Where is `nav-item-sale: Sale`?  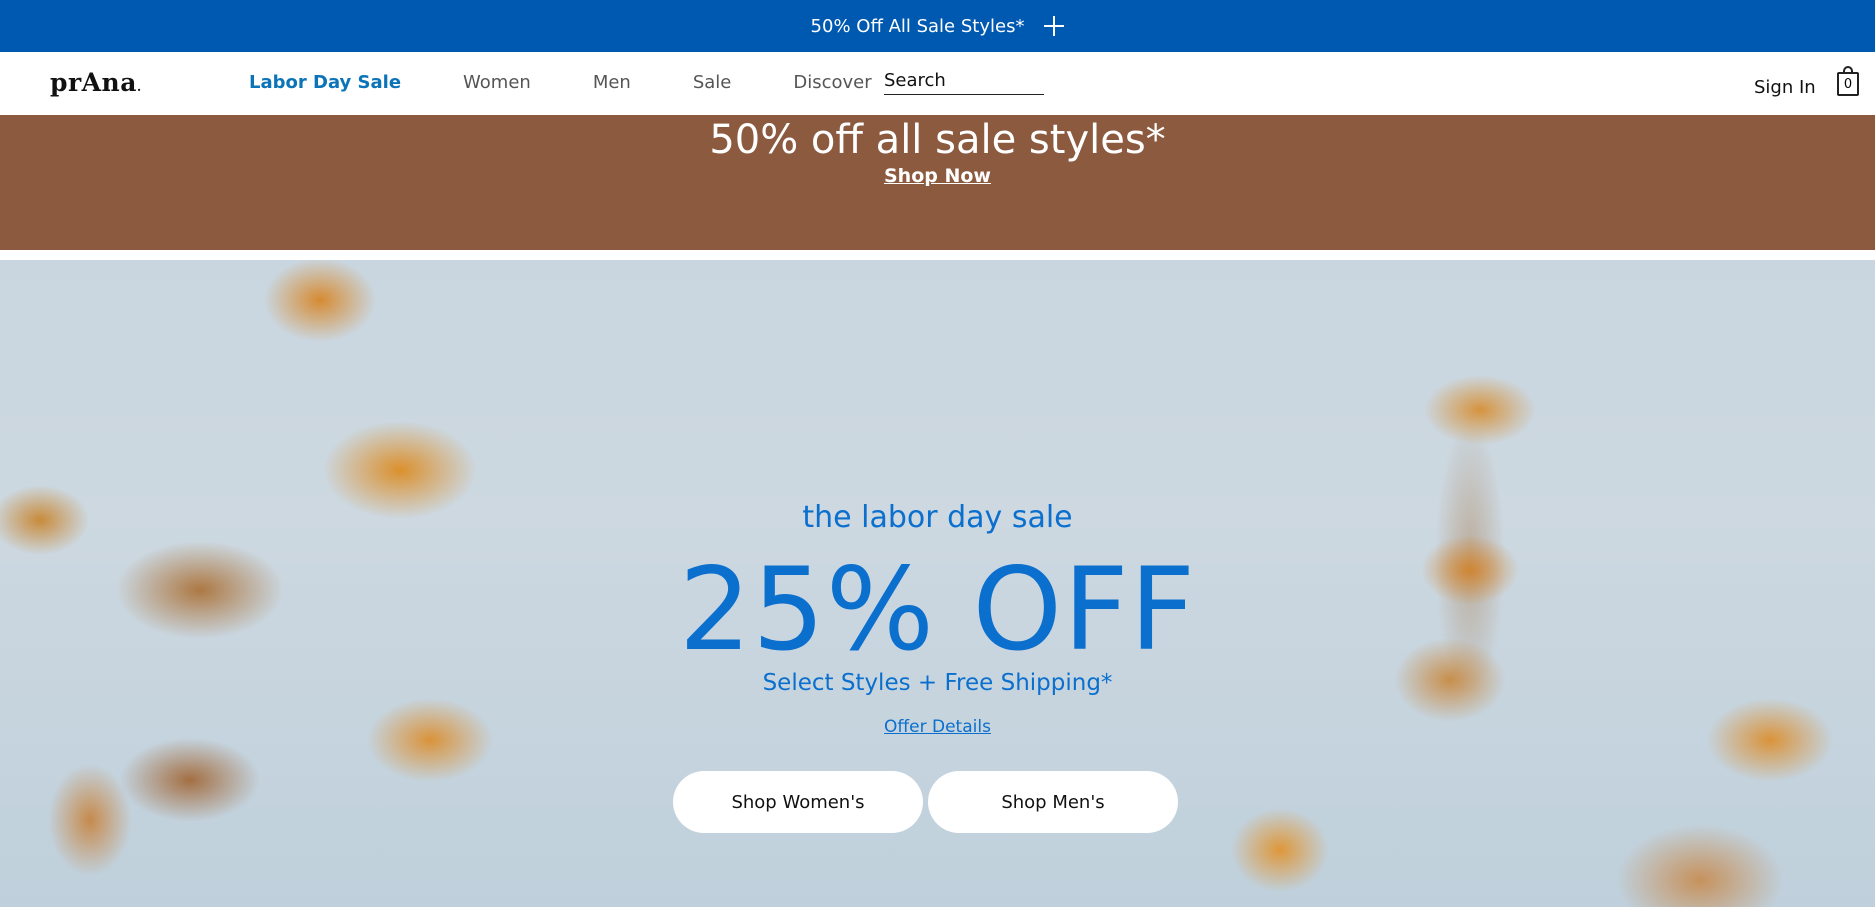
nav-item-sale: Sale is located at coordinates (712, 82).